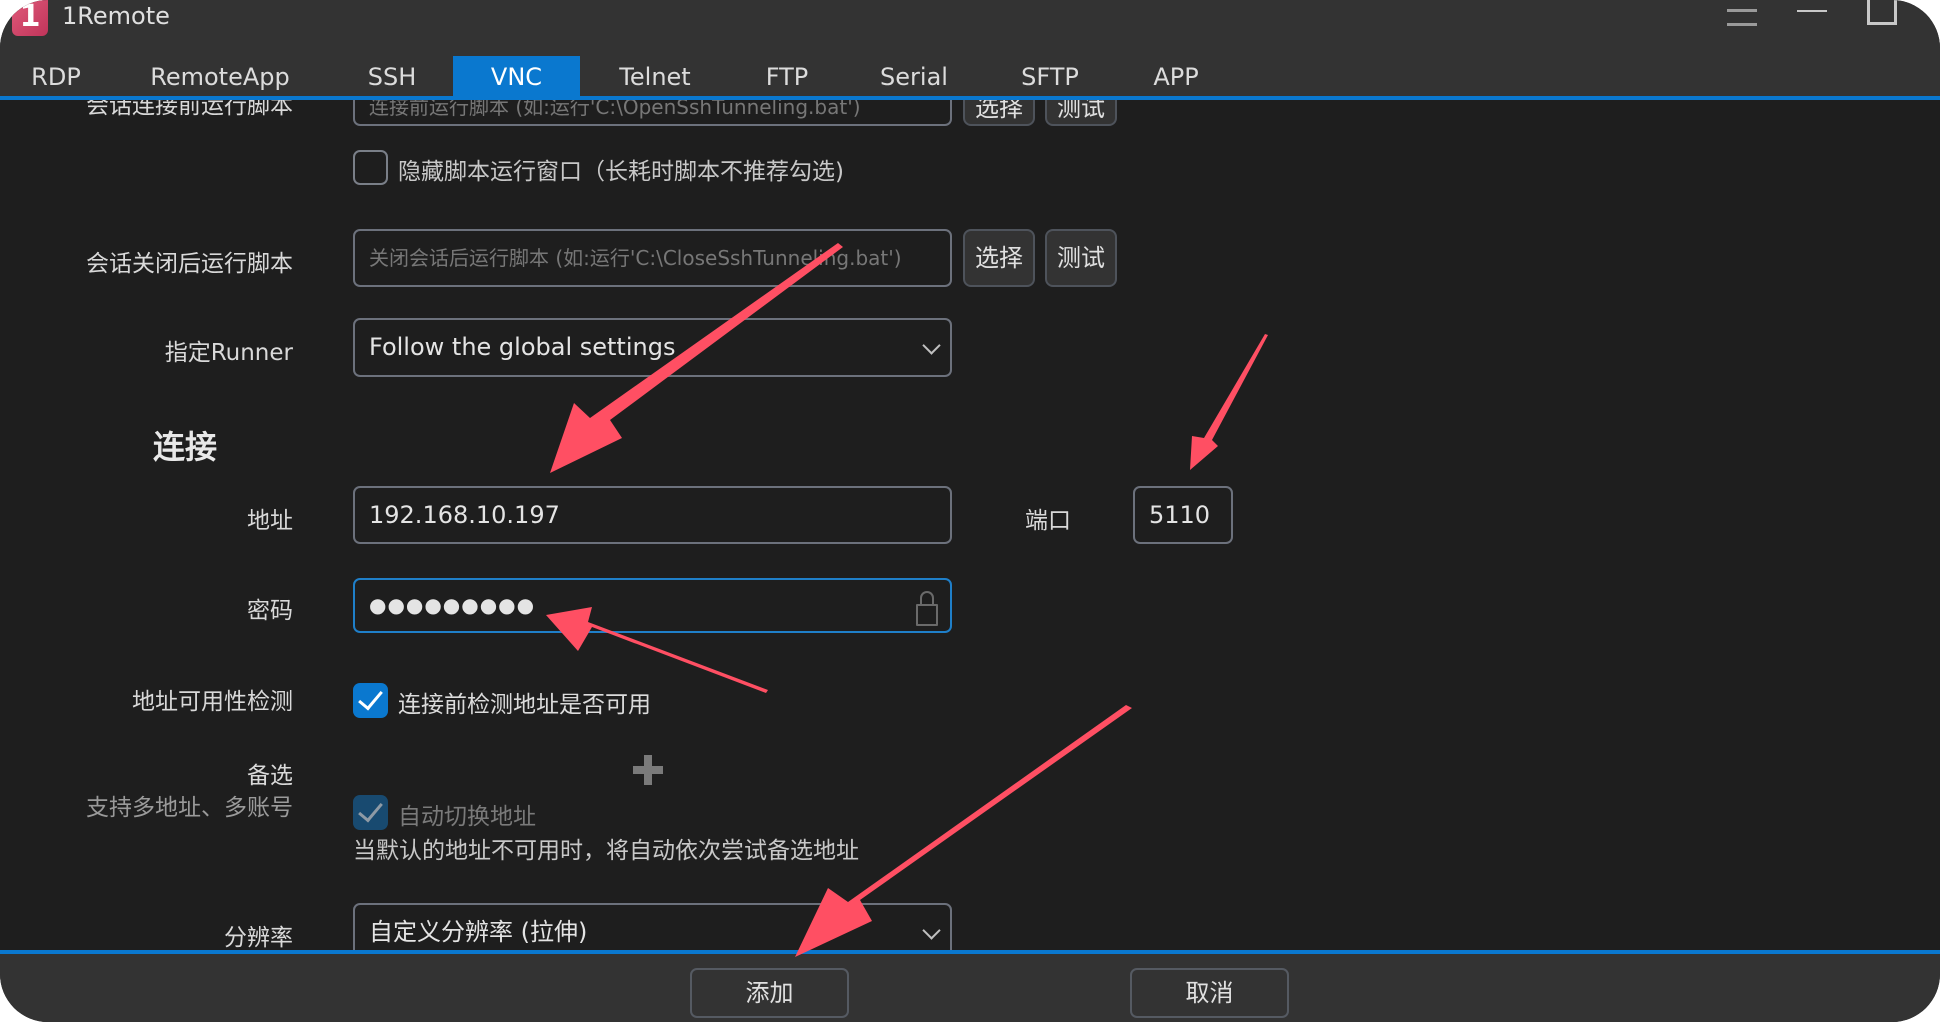 The width and height of the screenshot is (1940, 1022). Describe the element at coordinates (1050, 76) in the screenshot. I see `tab-sftp: SFTP` at that location.